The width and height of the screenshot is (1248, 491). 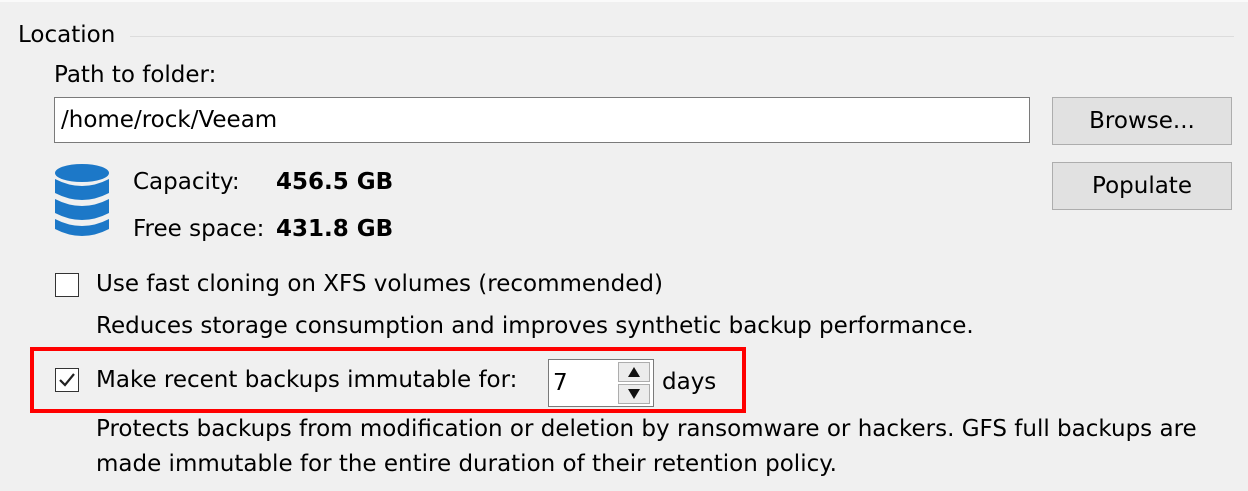 I want to click on spin-down-button, so click(x=634, y=394).